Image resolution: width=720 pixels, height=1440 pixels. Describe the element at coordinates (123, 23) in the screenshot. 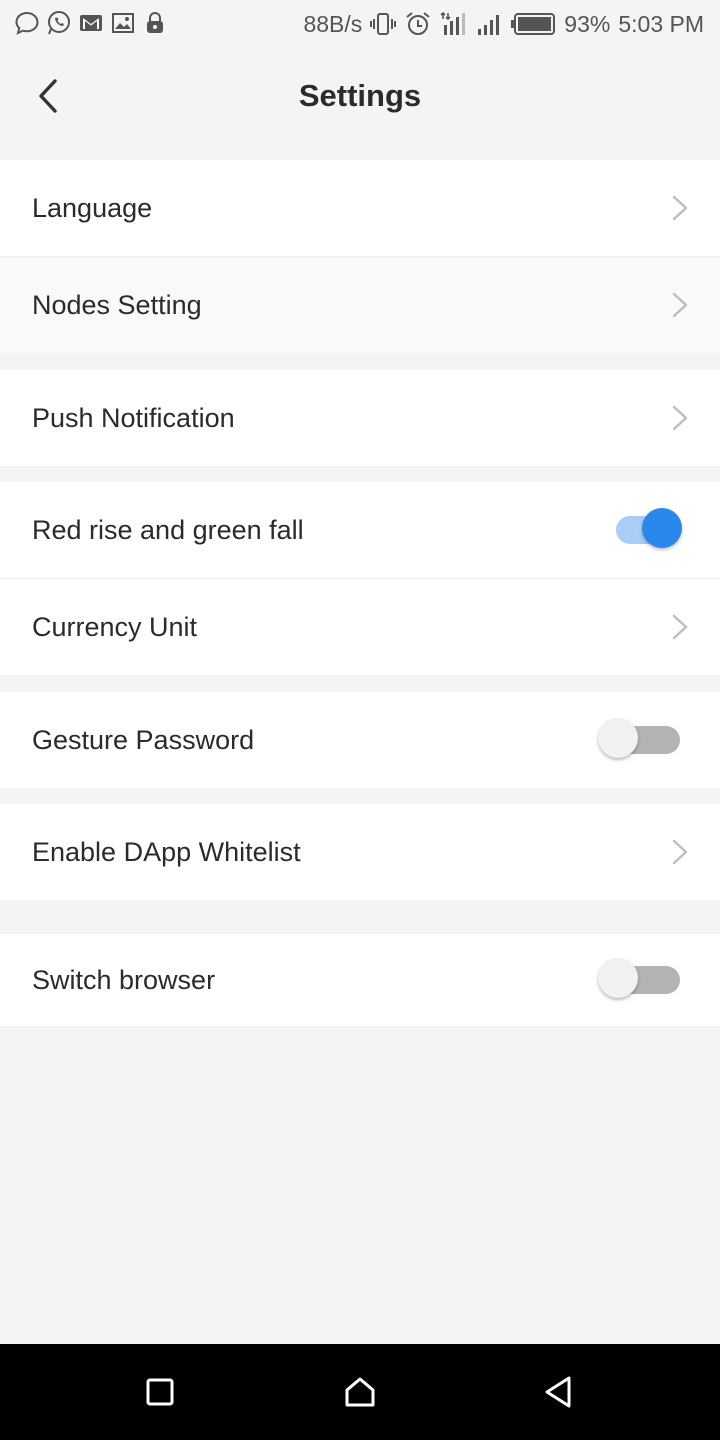

I see `gallery-icon` at that location.